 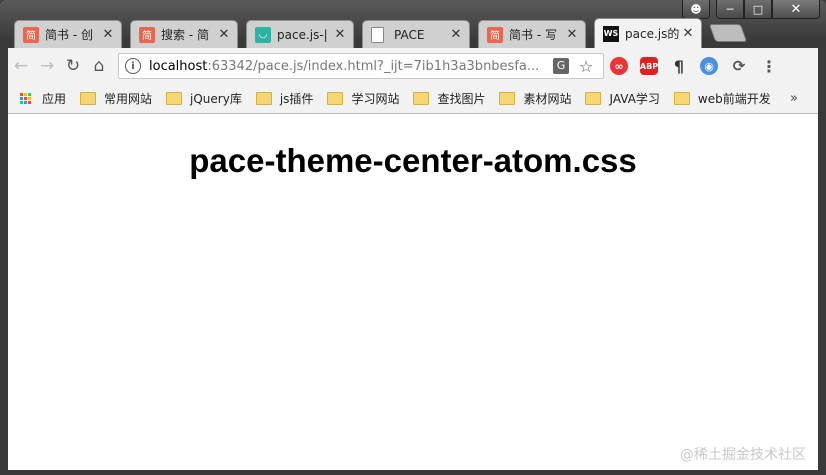 I want to click on bookmark-folder: 素材网站, so click(x=535, y=98).